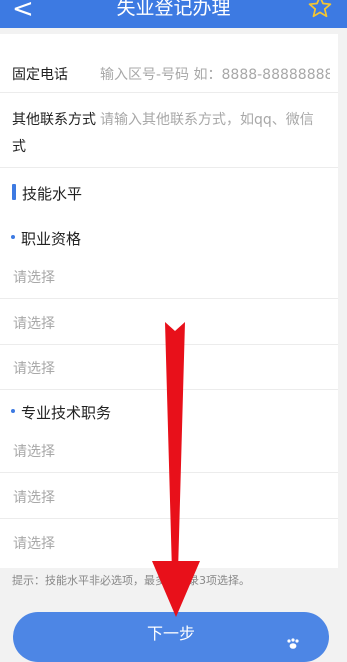  I want to click on star-outline-icon, so click(320, 10).